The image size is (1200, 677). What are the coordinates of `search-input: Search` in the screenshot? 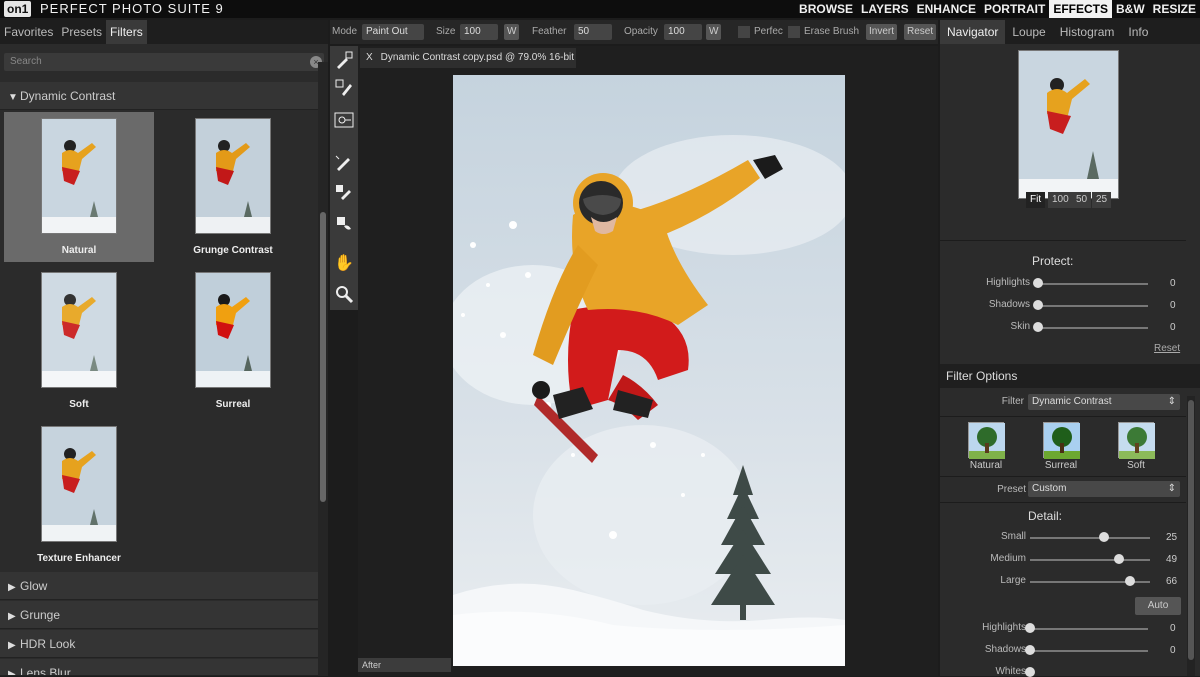 It's located at (164, 62).